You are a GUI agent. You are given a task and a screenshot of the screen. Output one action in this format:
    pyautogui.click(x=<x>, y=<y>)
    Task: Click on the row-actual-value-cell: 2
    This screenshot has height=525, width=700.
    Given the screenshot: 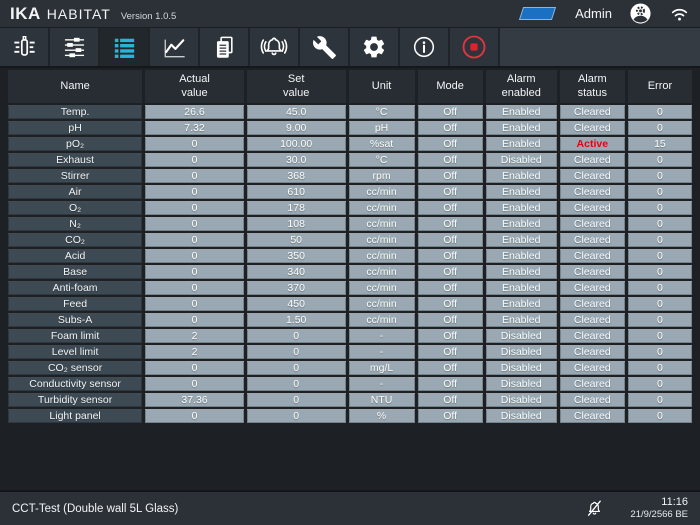 What is the action you would take?
    pyautogui.click(x=194, y=352)
    